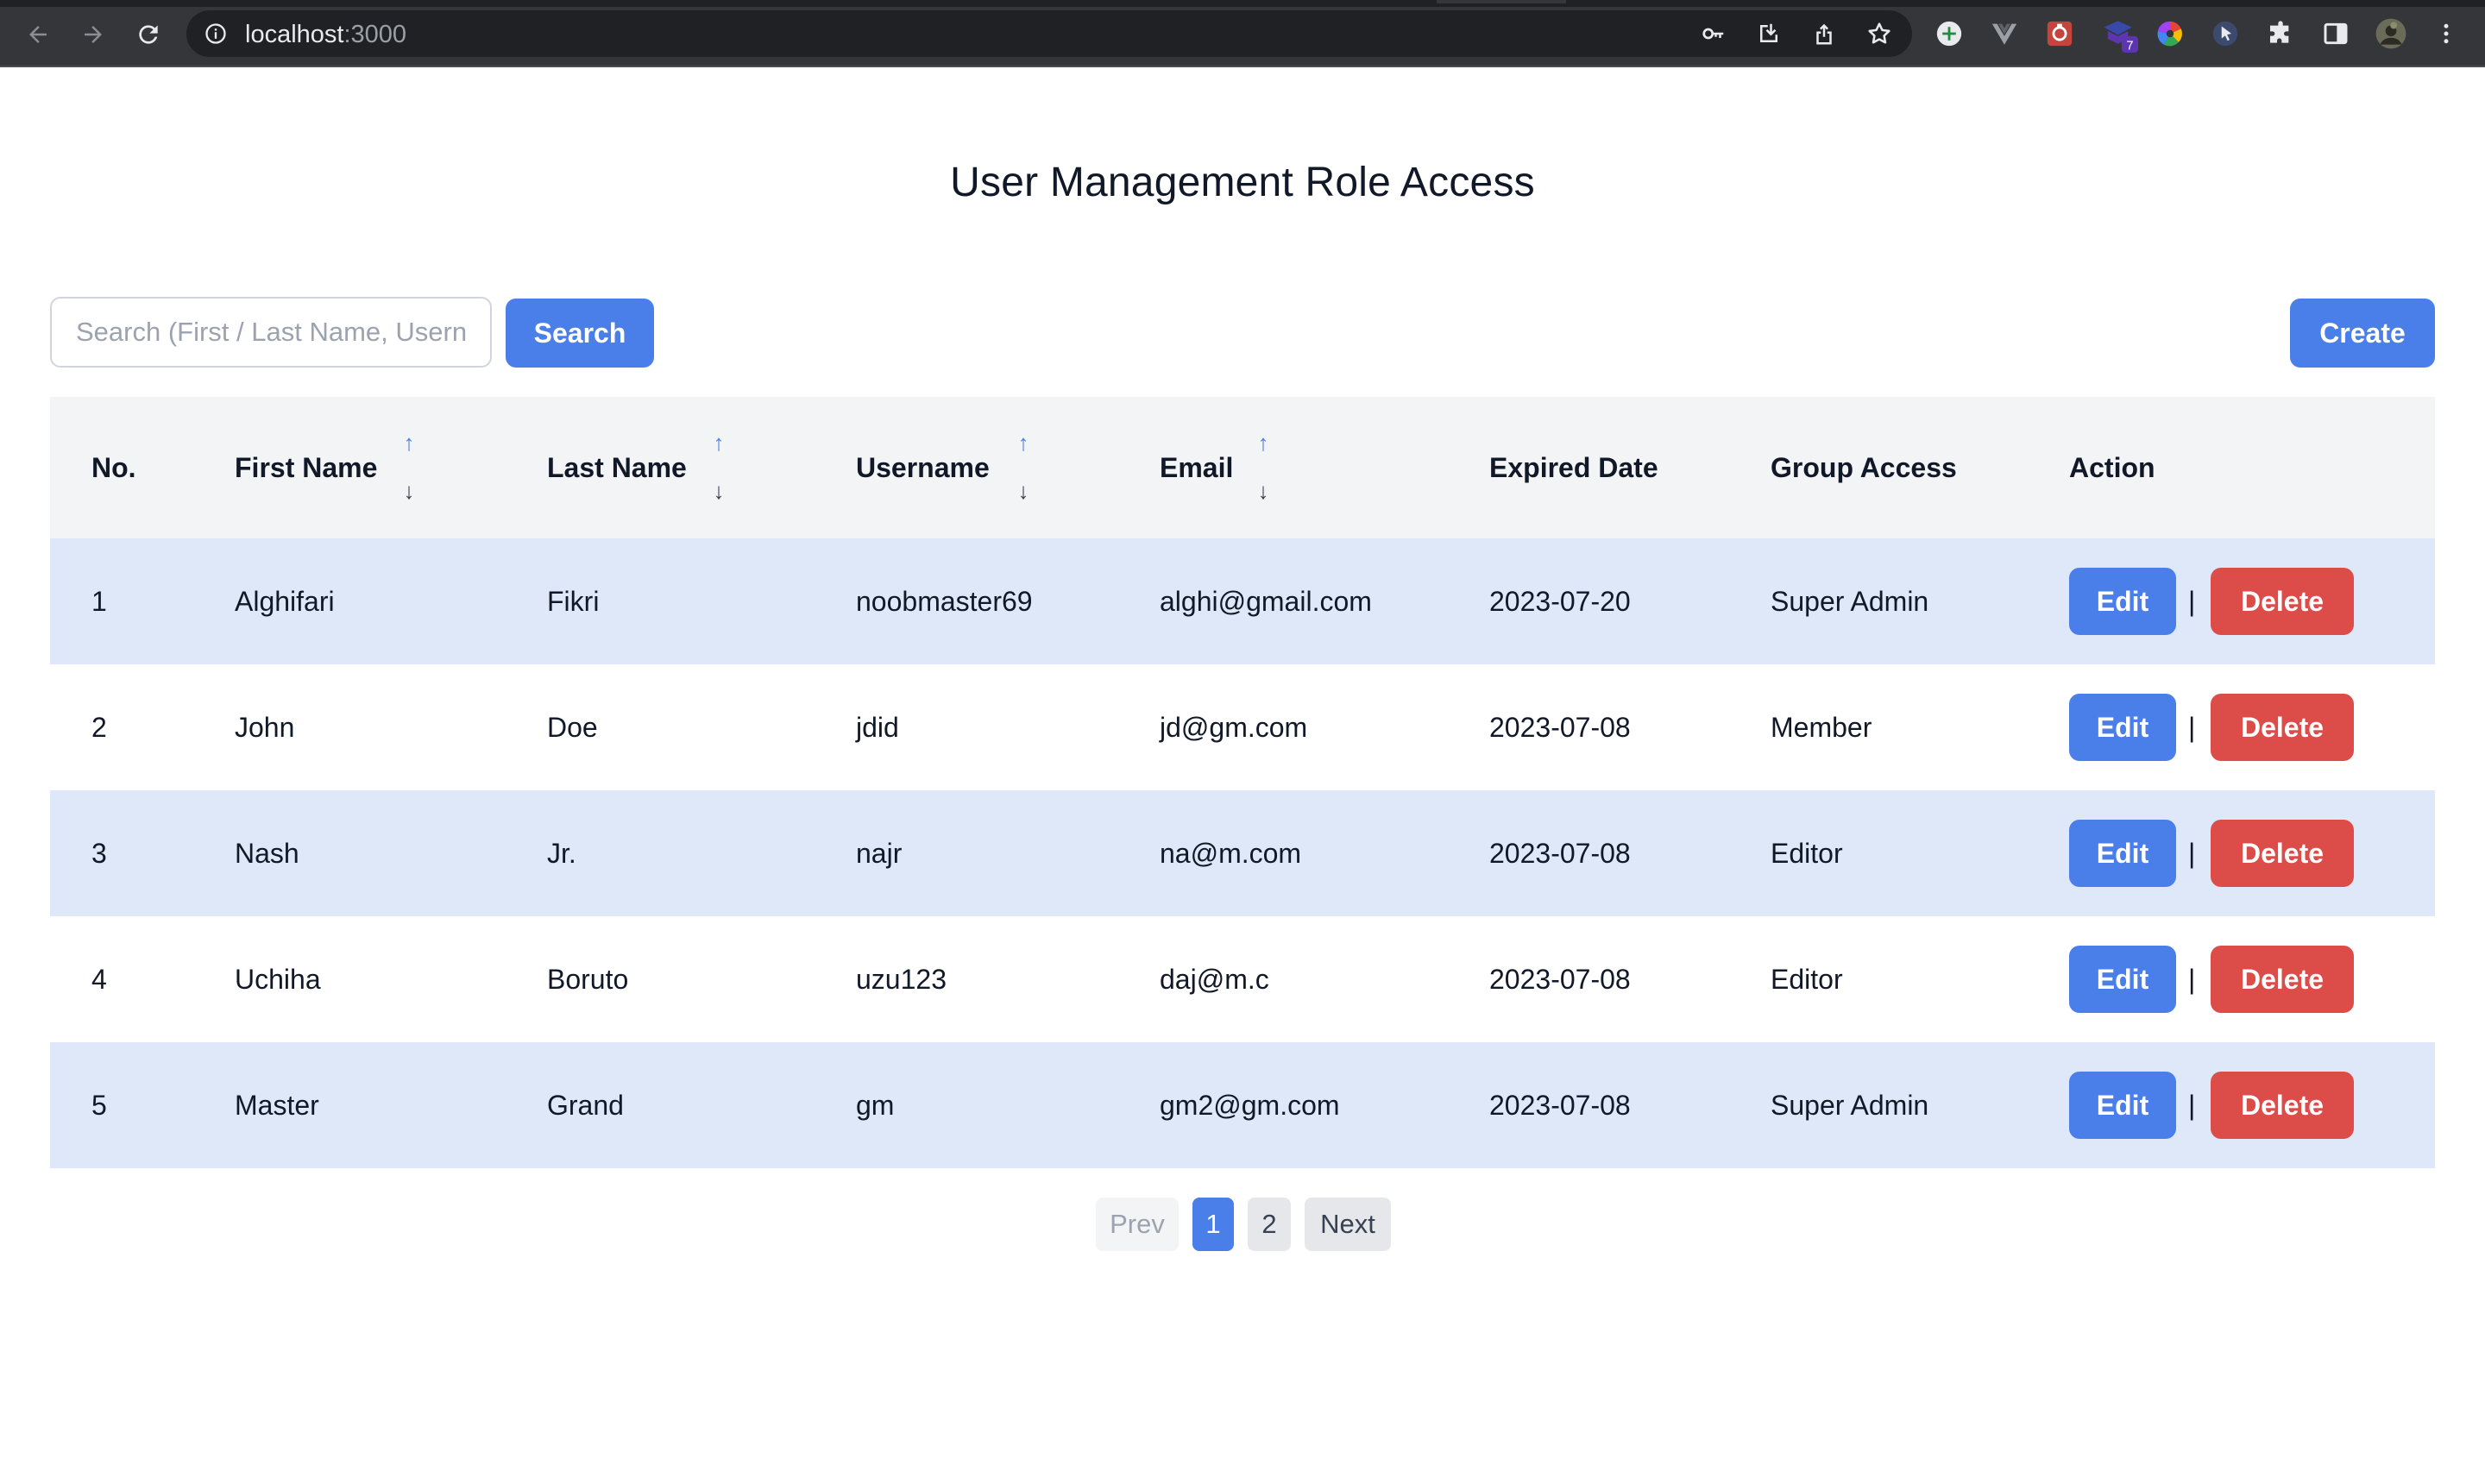 Image resolution: width=2485 pixels, height=1484 pixels. I want to click on side-panel-icon, so click(2335, 33).